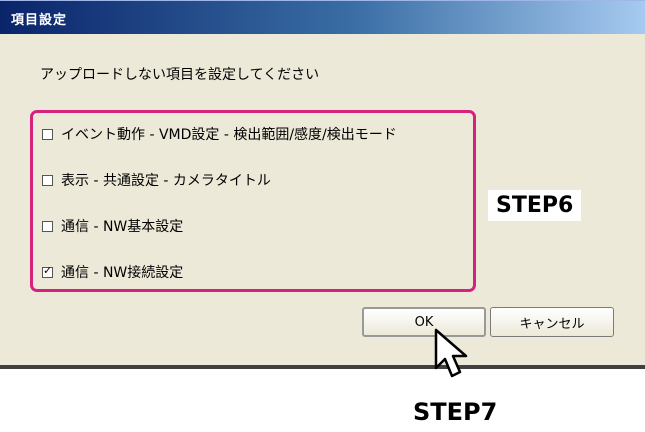 The height and width of the screenshot is (432, 645). I want to click on instruction-text: アップロードしない項目を設定してください, so click(180, 75).